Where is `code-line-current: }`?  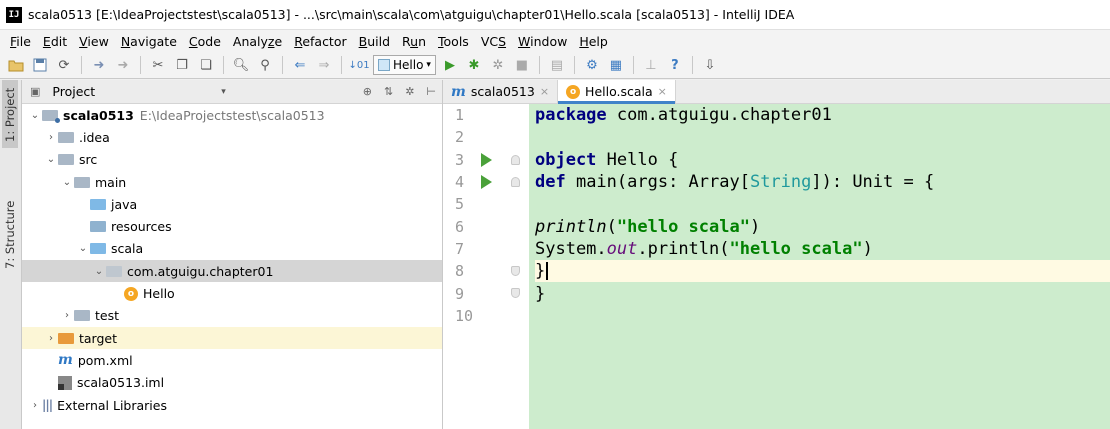 code-line-current: } is located at coordinates (822, 271).